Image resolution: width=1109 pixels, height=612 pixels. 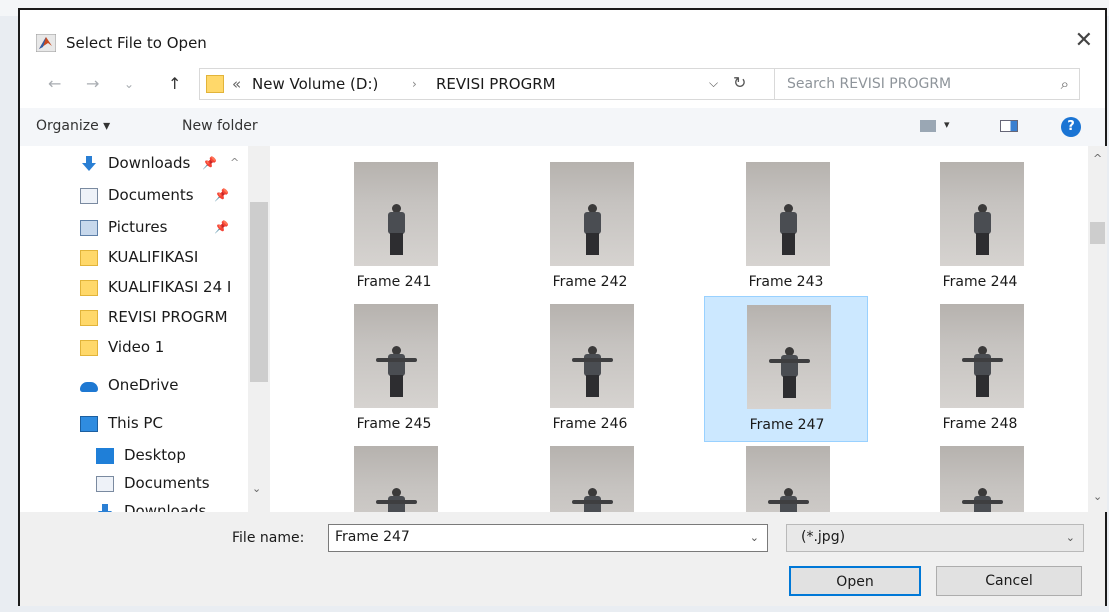 What do you see at coordinates (786, 227) in the screenshot?
I see `file-tile: Frame 243` at bounding box center [786, 227].